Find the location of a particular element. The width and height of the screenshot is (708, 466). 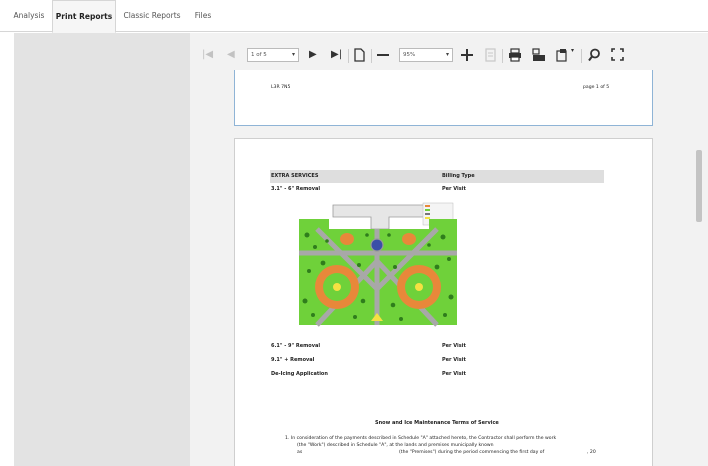

page-number-label: page 1 of 5 is located at coordinates (596, 87).